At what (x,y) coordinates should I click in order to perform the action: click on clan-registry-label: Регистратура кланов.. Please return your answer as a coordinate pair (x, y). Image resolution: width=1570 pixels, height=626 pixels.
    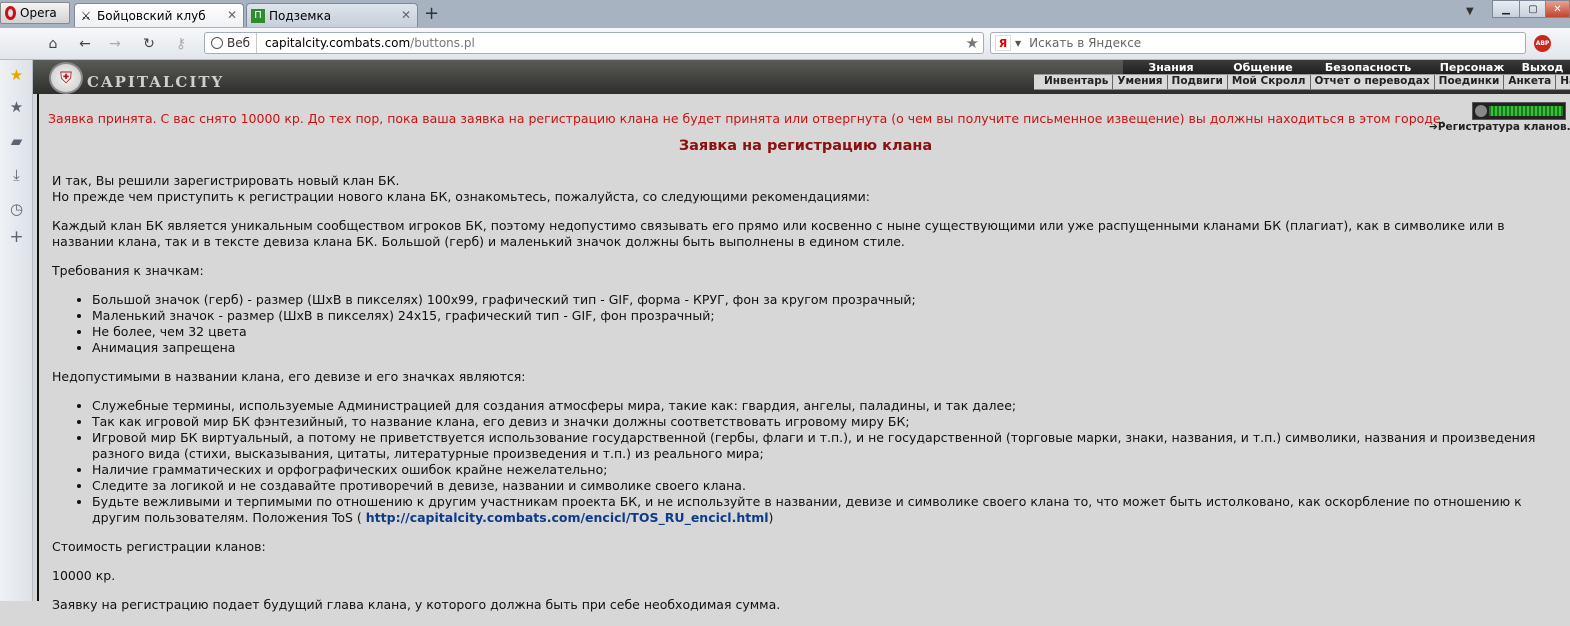
    Looking at the image, I should click on (1503, 127).